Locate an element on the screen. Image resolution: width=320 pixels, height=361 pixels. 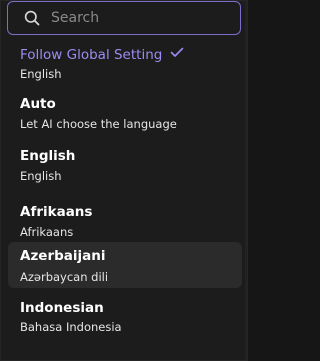
option-afrikaans: Afrikaans Afrikaans is located at coordinates (124, 216).